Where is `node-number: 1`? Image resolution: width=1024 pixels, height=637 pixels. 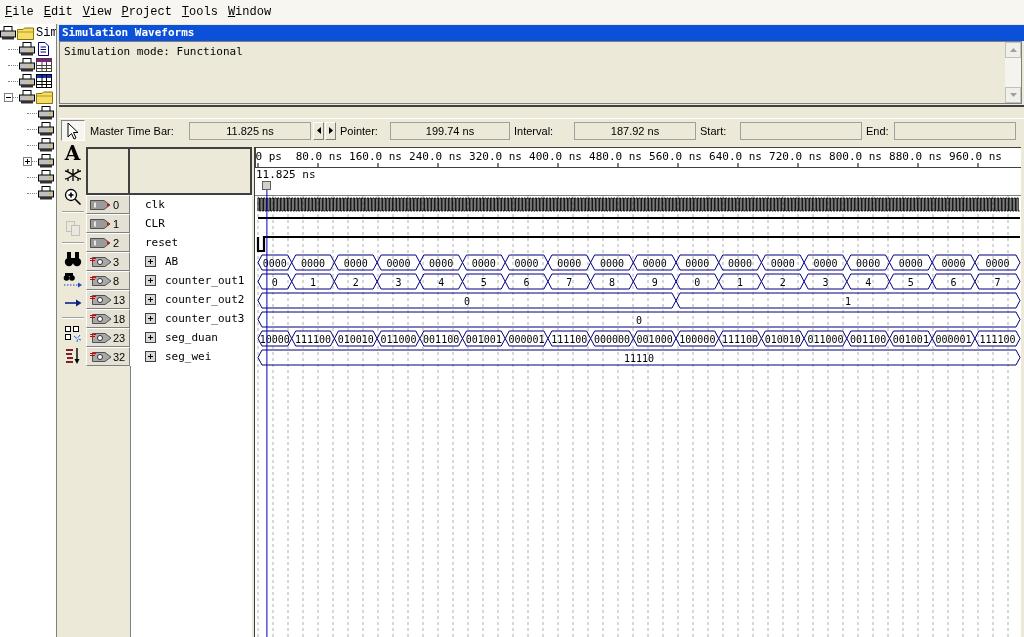 node-number: 1 is located at coordinates (116, 223).